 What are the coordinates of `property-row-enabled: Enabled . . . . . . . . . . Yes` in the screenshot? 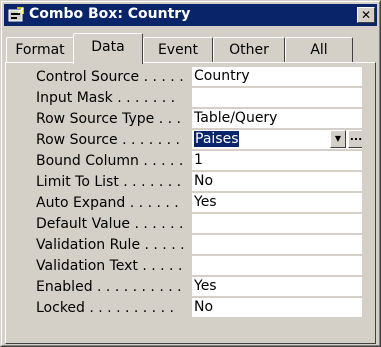 It's located at (187, 287).